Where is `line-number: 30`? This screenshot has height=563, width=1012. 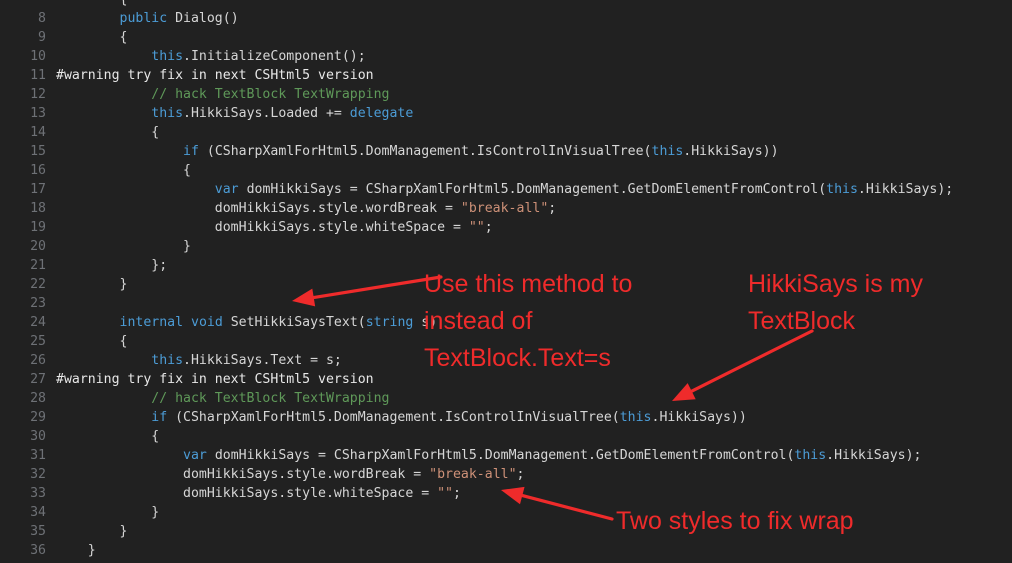
line-number: 30 is located at coordinates (38, 436).